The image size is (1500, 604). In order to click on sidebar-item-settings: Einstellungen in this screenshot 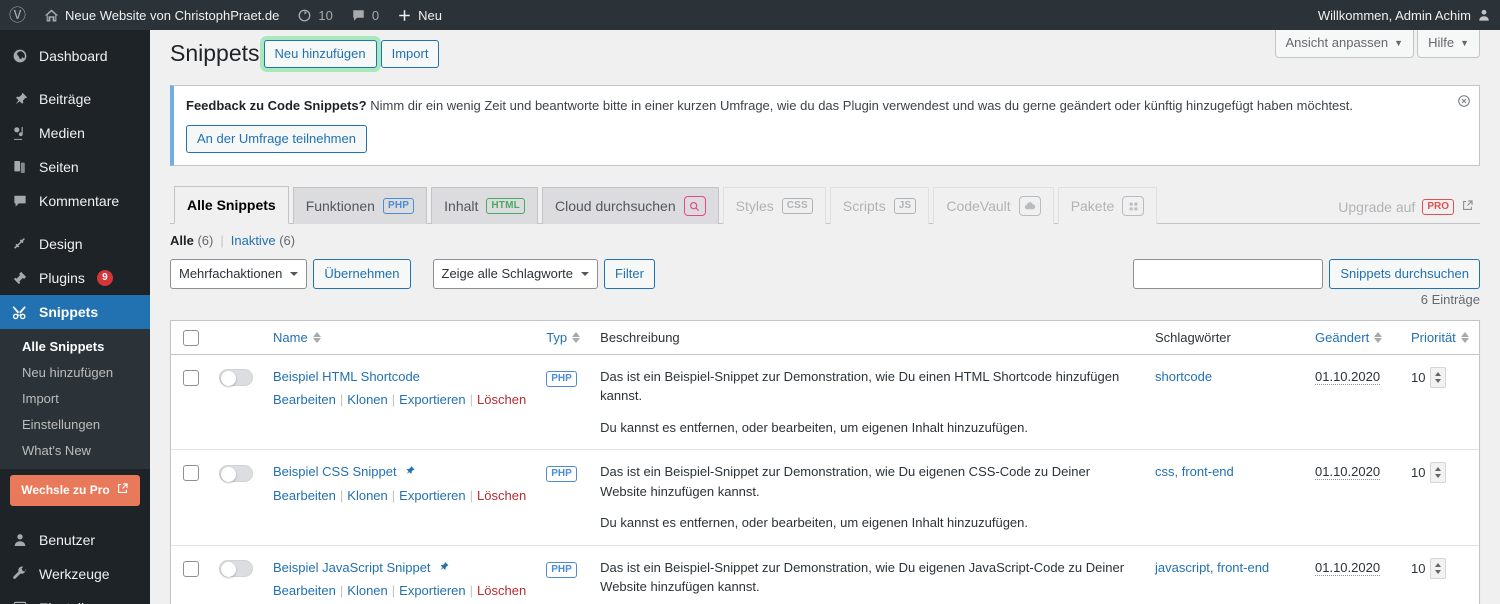, I will do `click(75, 597)`.